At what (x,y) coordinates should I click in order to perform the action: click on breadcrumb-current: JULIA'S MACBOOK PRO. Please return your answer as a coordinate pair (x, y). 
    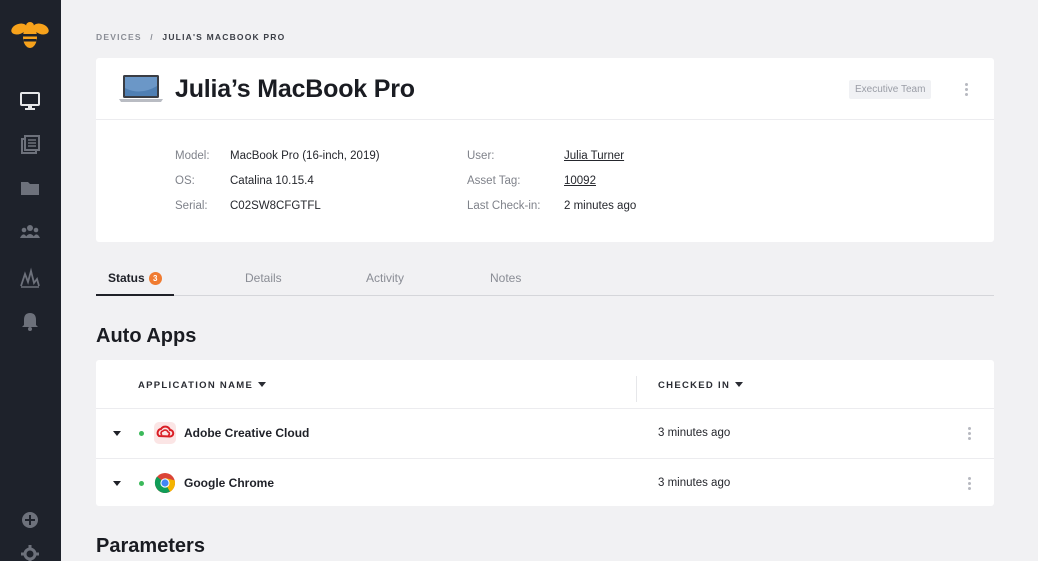
    Looking at the image, I should click on (224, 37).